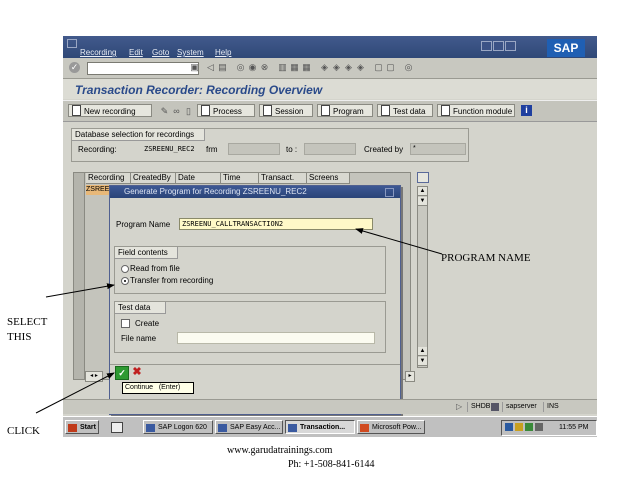  I want to click on select-this-arrow, so click(80, 290).